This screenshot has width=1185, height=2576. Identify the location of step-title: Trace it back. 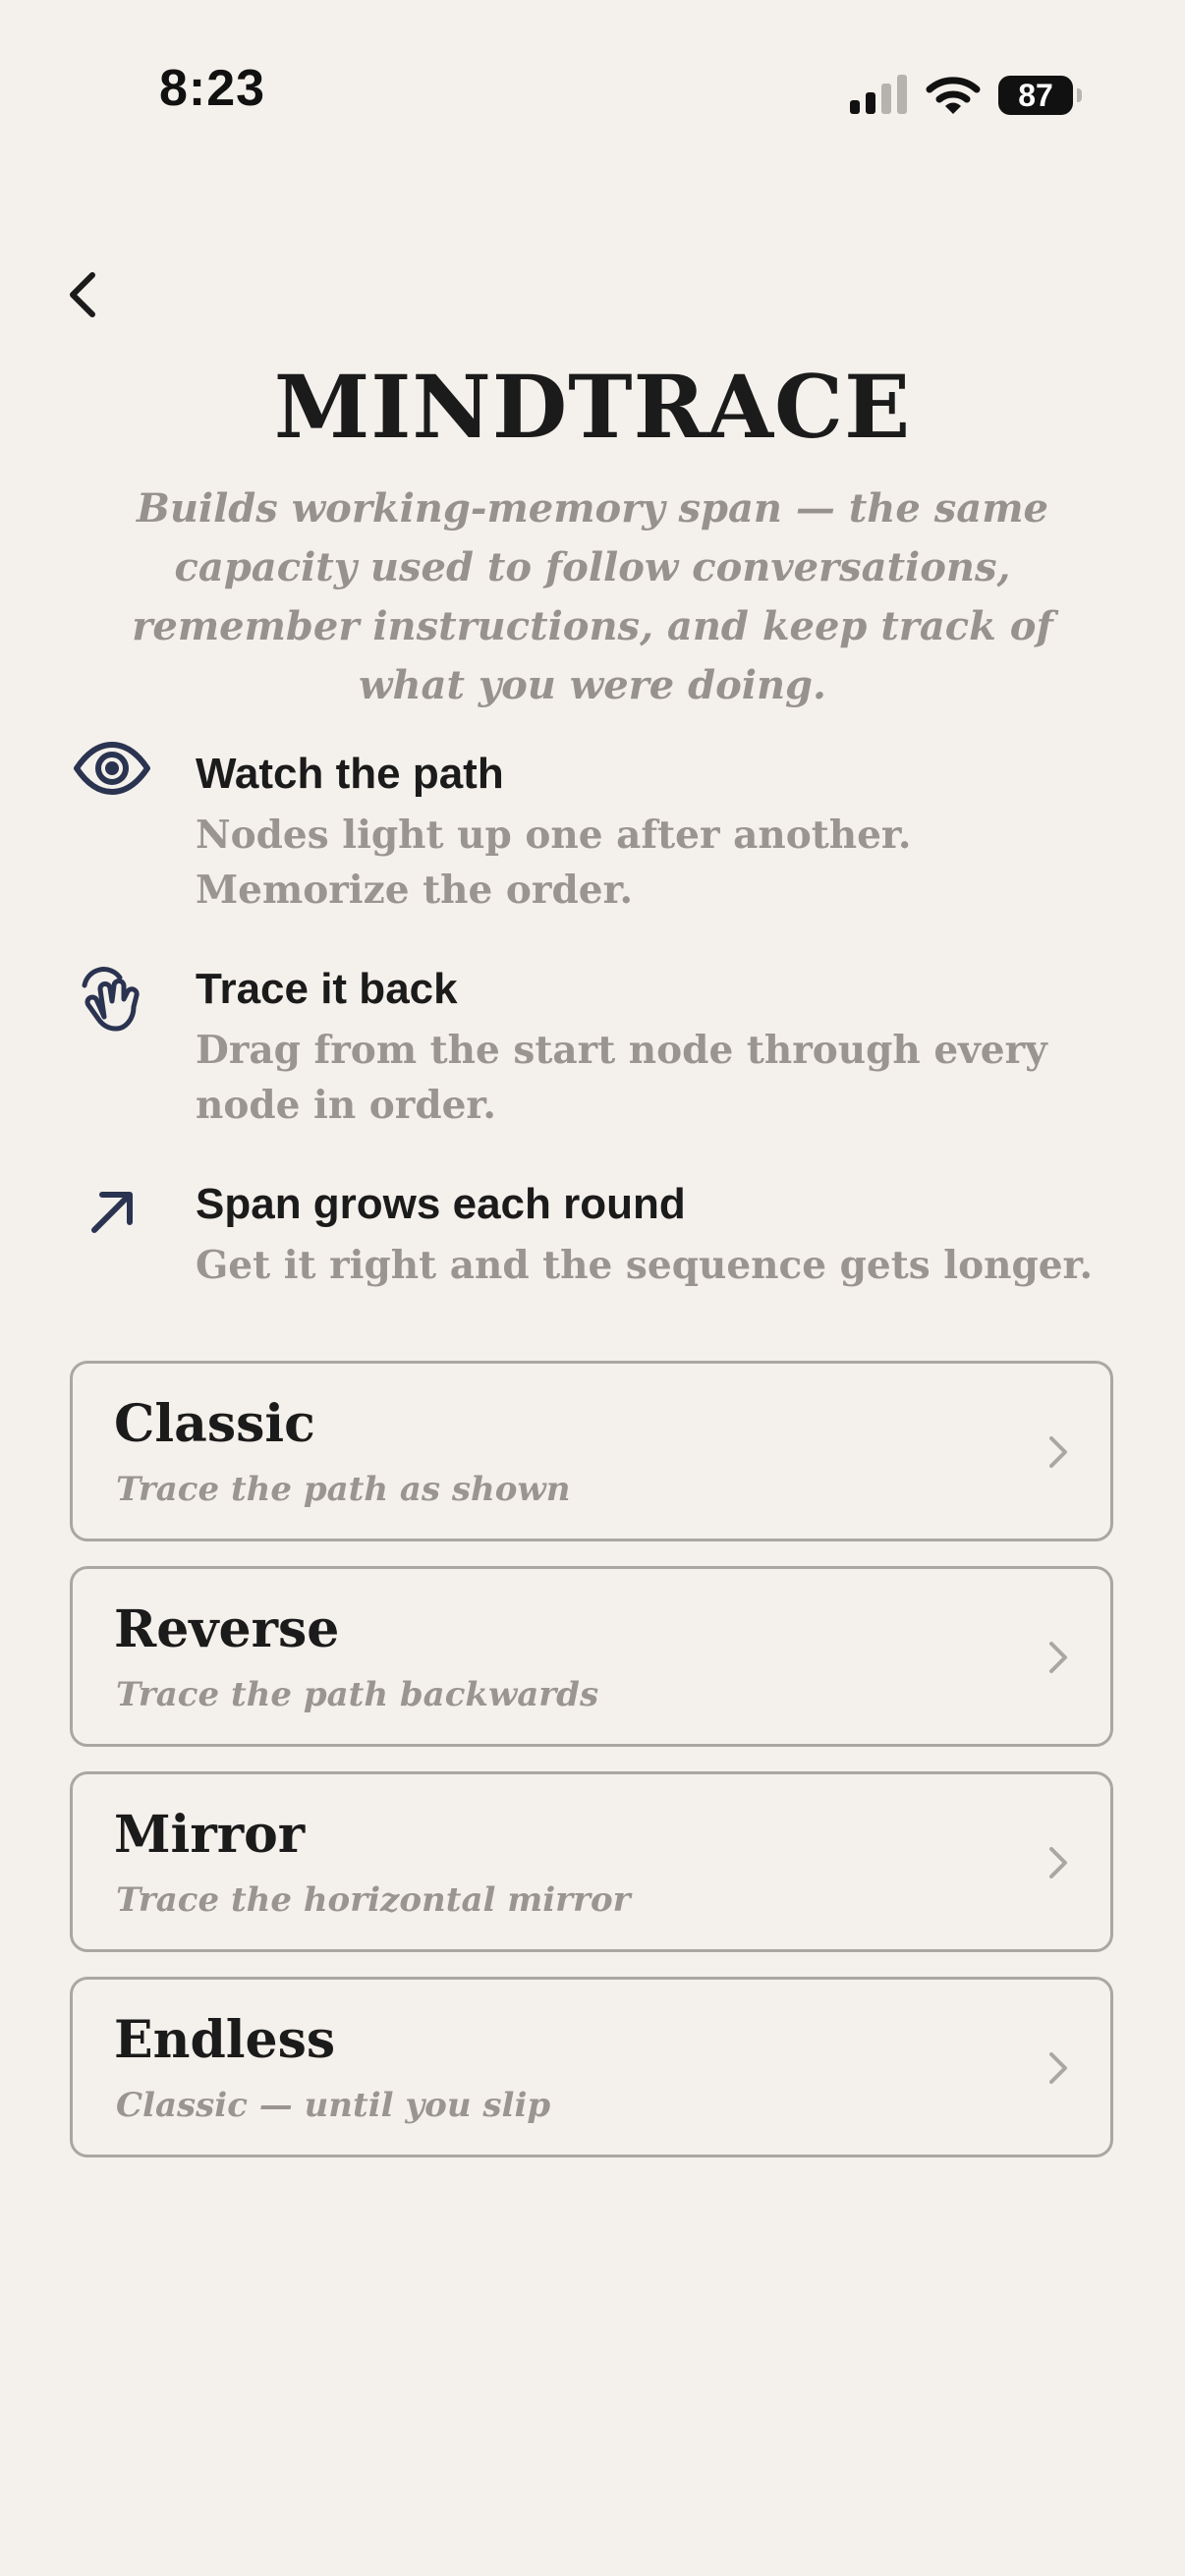
(327, 989).